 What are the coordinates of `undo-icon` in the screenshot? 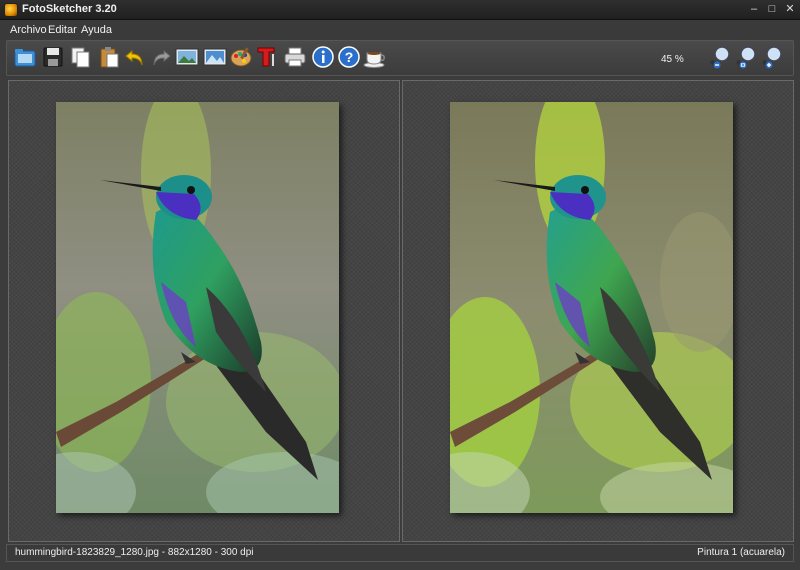 It's located at (135, 57).